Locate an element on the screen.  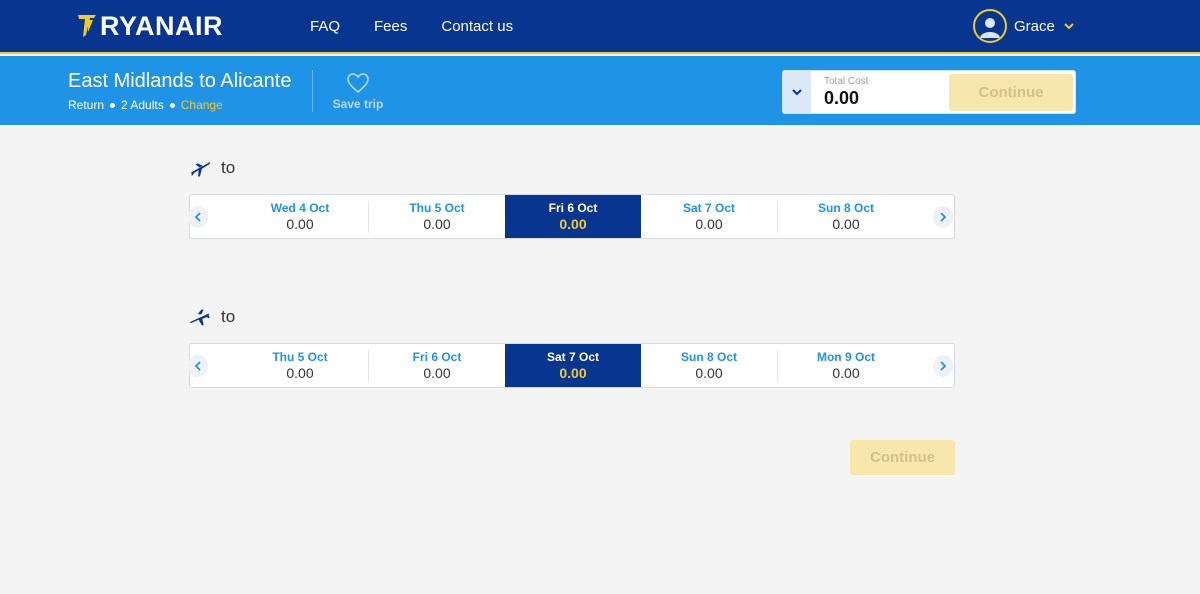
outbound-to-label: to is located at coordinates (228, 167).